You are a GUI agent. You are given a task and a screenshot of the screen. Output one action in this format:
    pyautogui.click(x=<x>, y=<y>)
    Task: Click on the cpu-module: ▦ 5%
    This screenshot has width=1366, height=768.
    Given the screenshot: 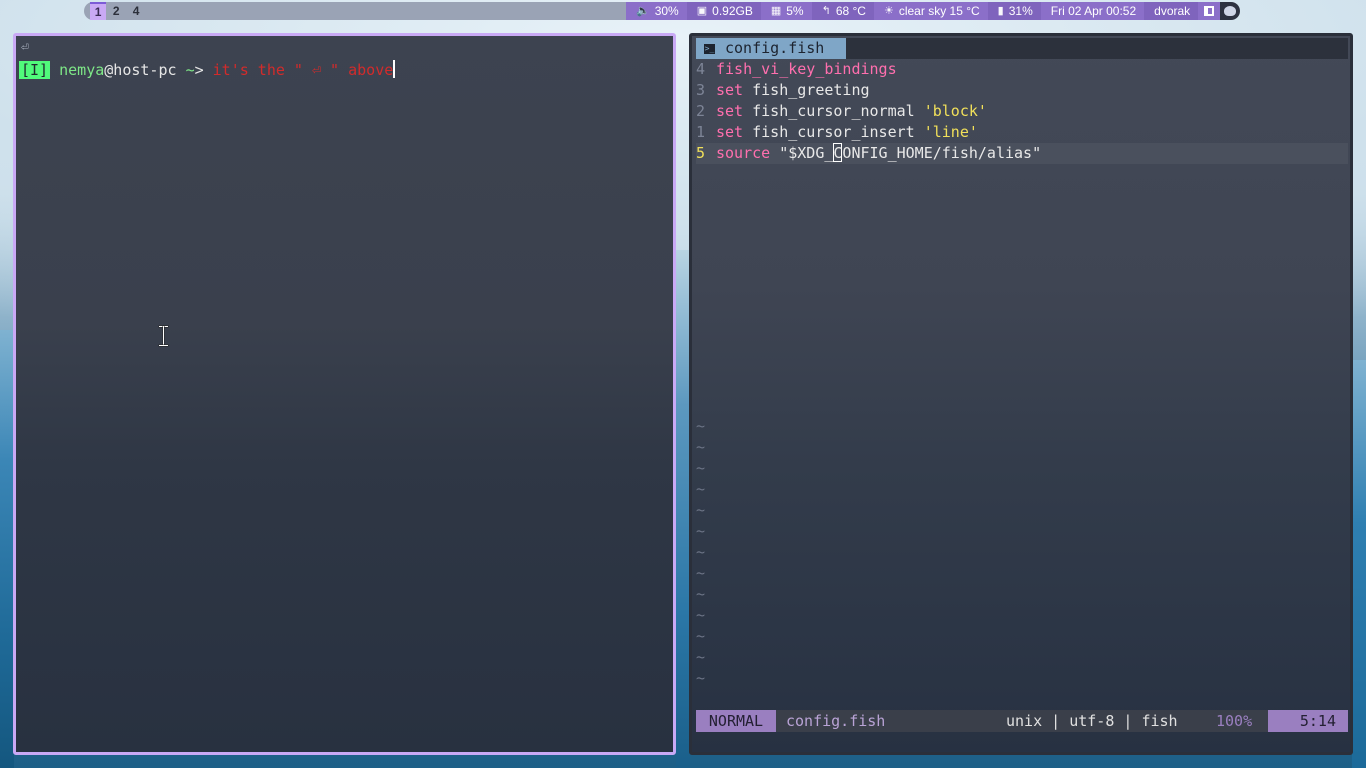 What is the action you would take?
    pyautogui.click(x=786, y=11)
    